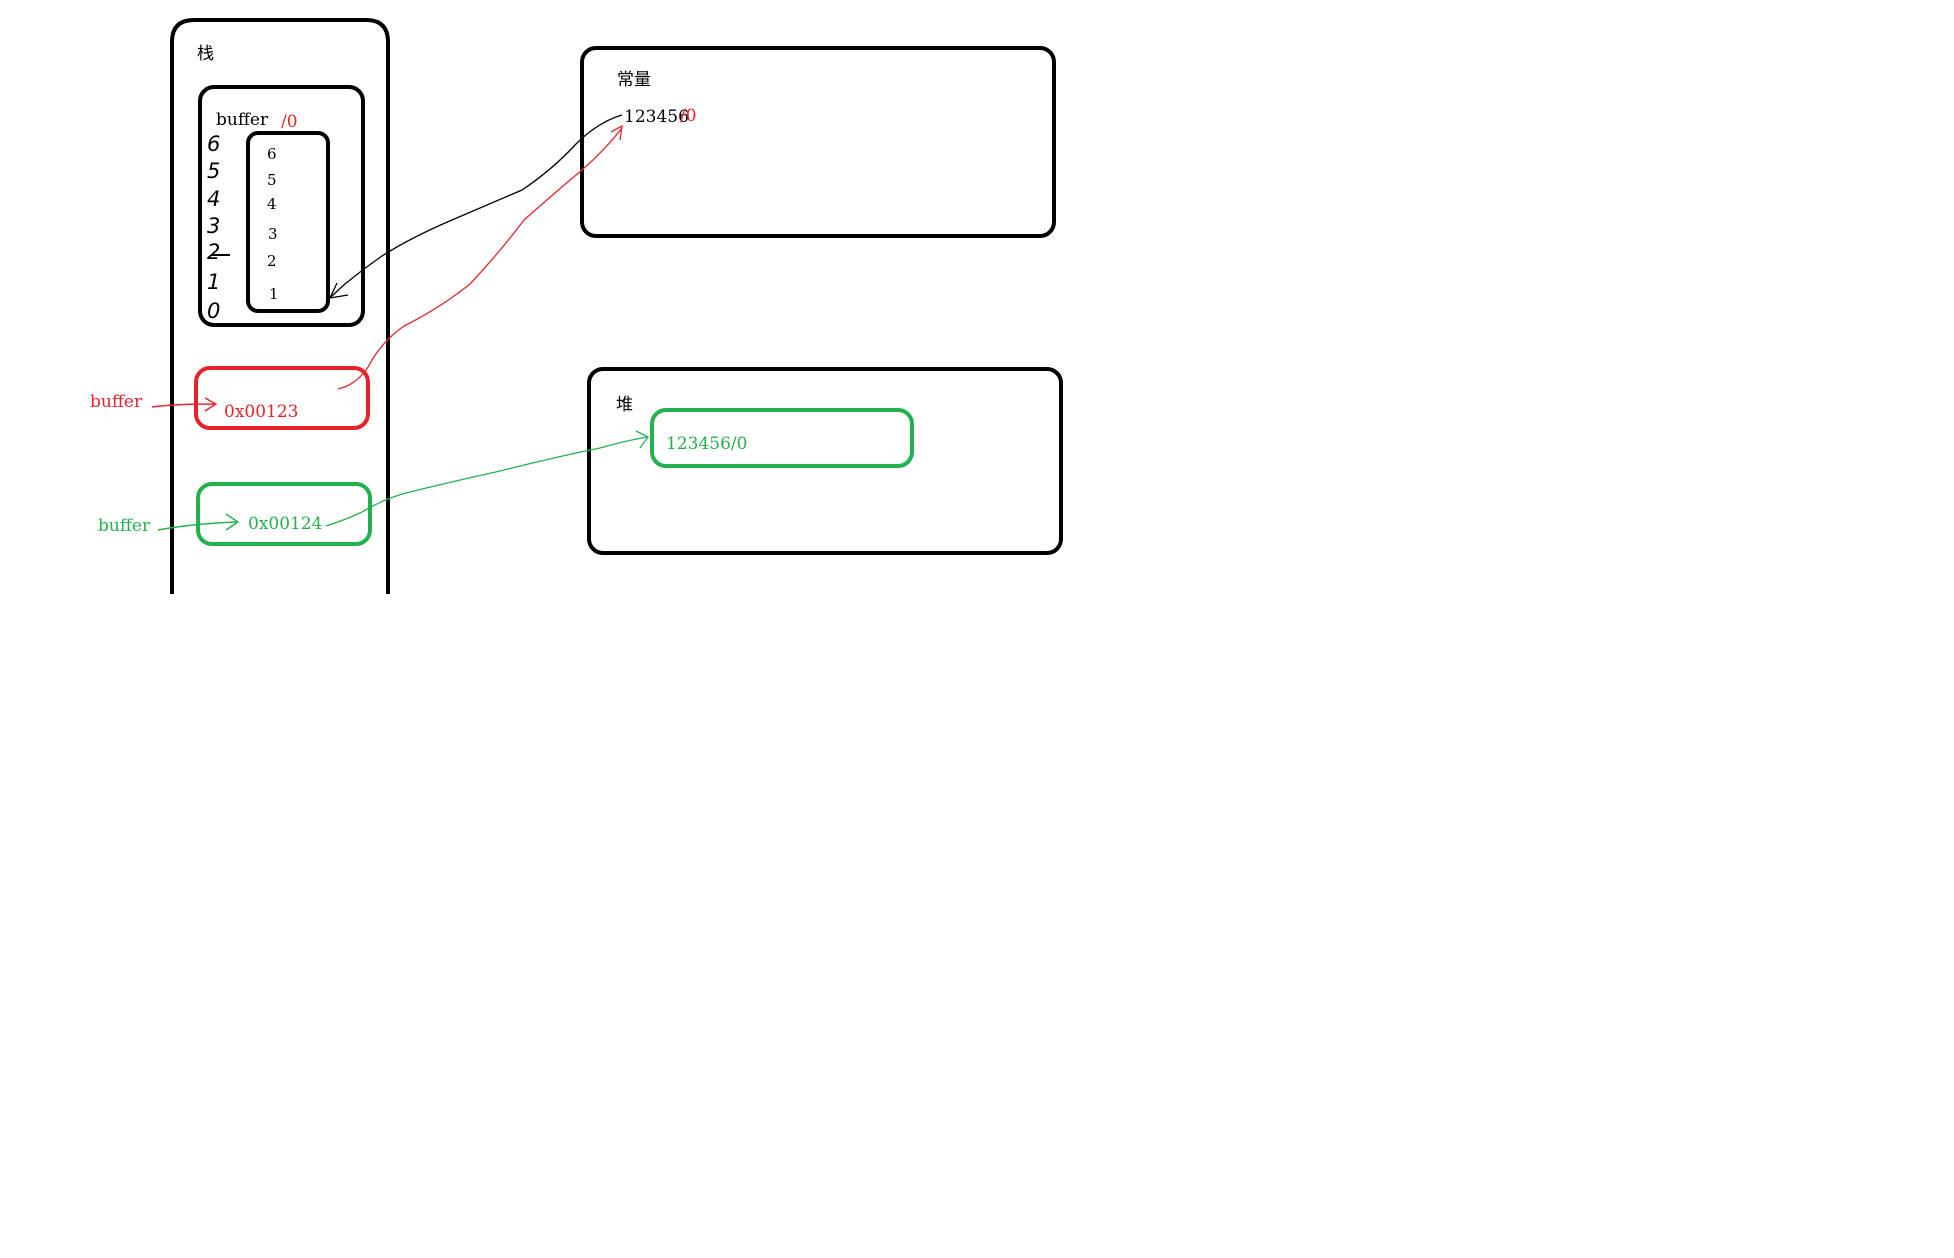 The height and width of the screenshot is (1258, 1954). I want to click on buffer-cell: 5, so click(272, 180).